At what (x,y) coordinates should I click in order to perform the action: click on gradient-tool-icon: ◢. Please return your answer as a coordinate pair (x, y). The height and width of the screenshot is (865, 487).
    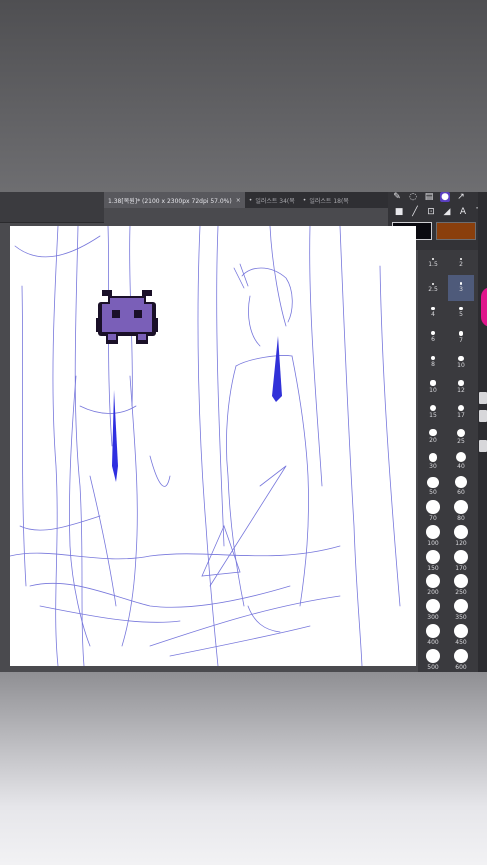
    Looking at the image, I should click on (447, 212).